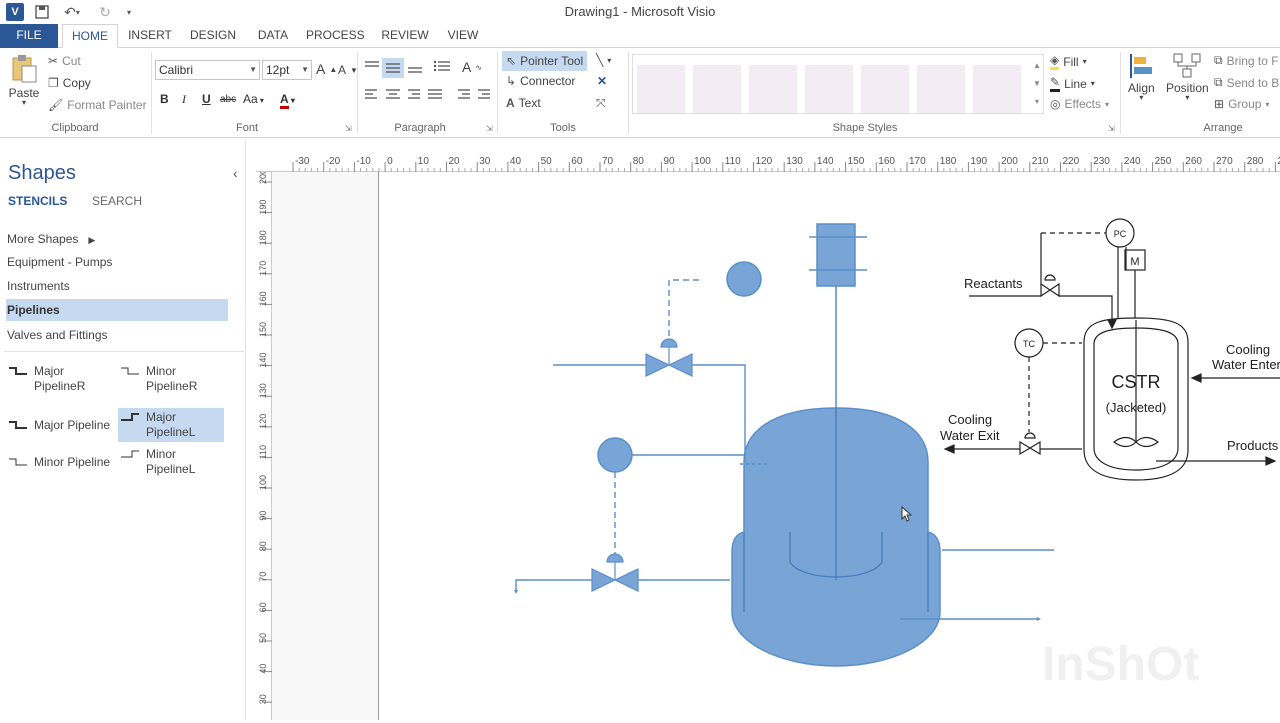 This screenshot has height=723, width=1280. I want to click on copy-button: ❐ Copy, so click(69, 83).